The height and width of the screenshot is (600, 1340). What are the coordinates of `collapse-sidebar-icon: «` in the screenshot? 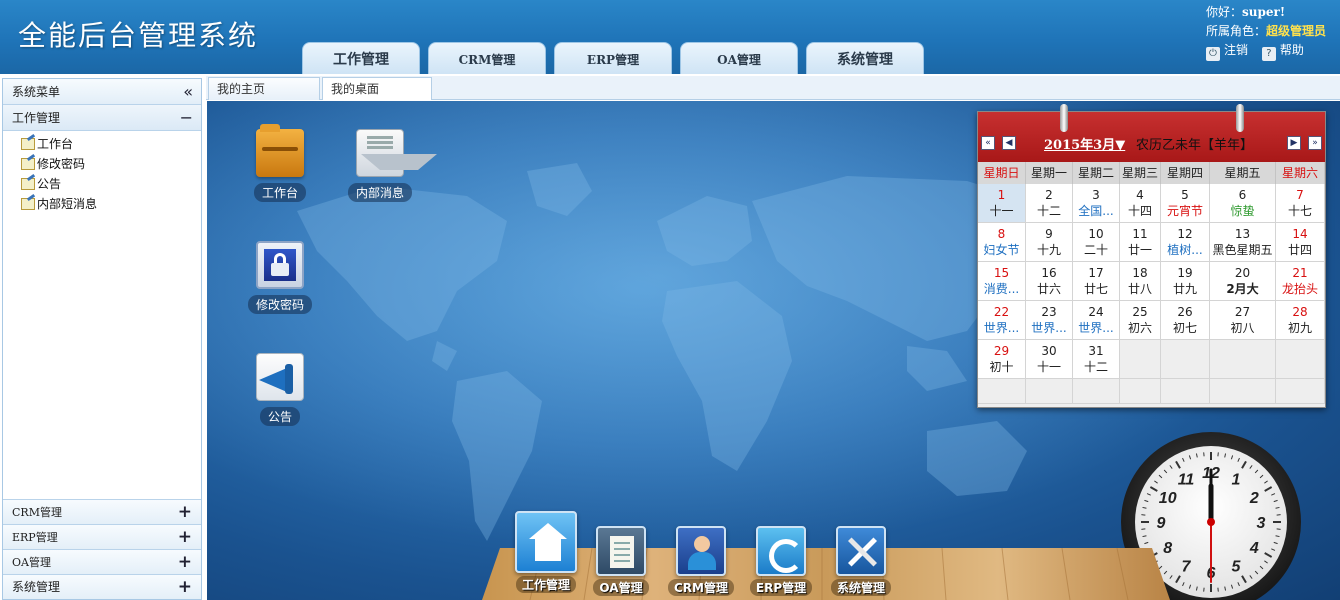 It's located at (188, 92).